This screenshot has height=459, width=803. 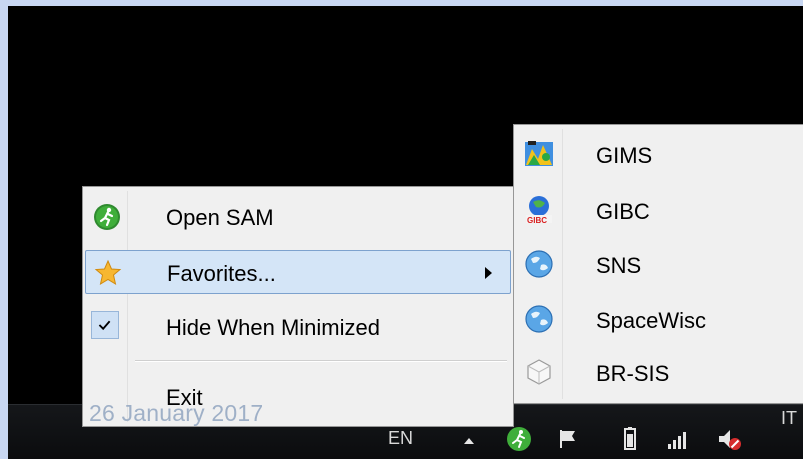 I want to click on menu-item-label: Open SAM, so click(x=220, y=217).